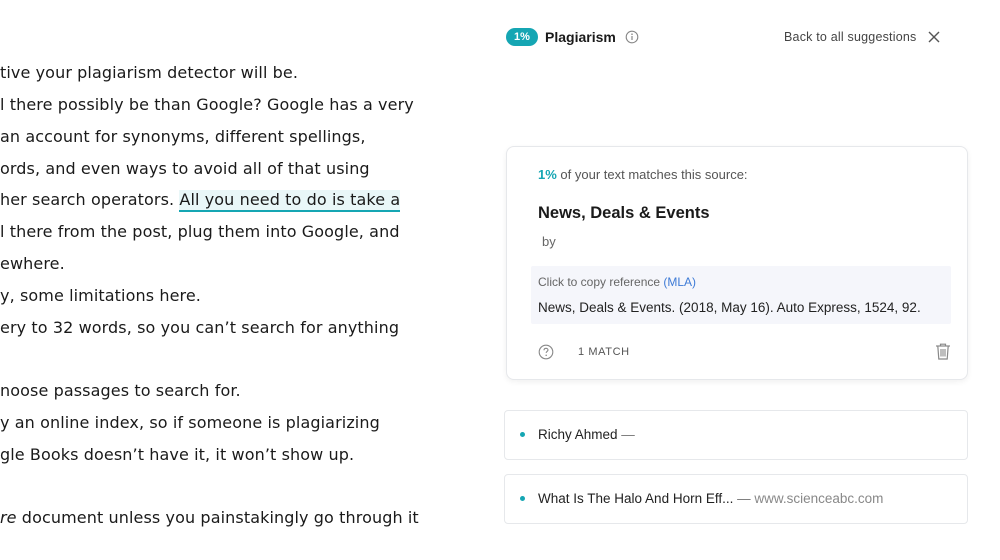 This screenshot has height=560, width=1000. I want to click on back-to-suggestions-link: Back to all suggestions, so click(850, 37).